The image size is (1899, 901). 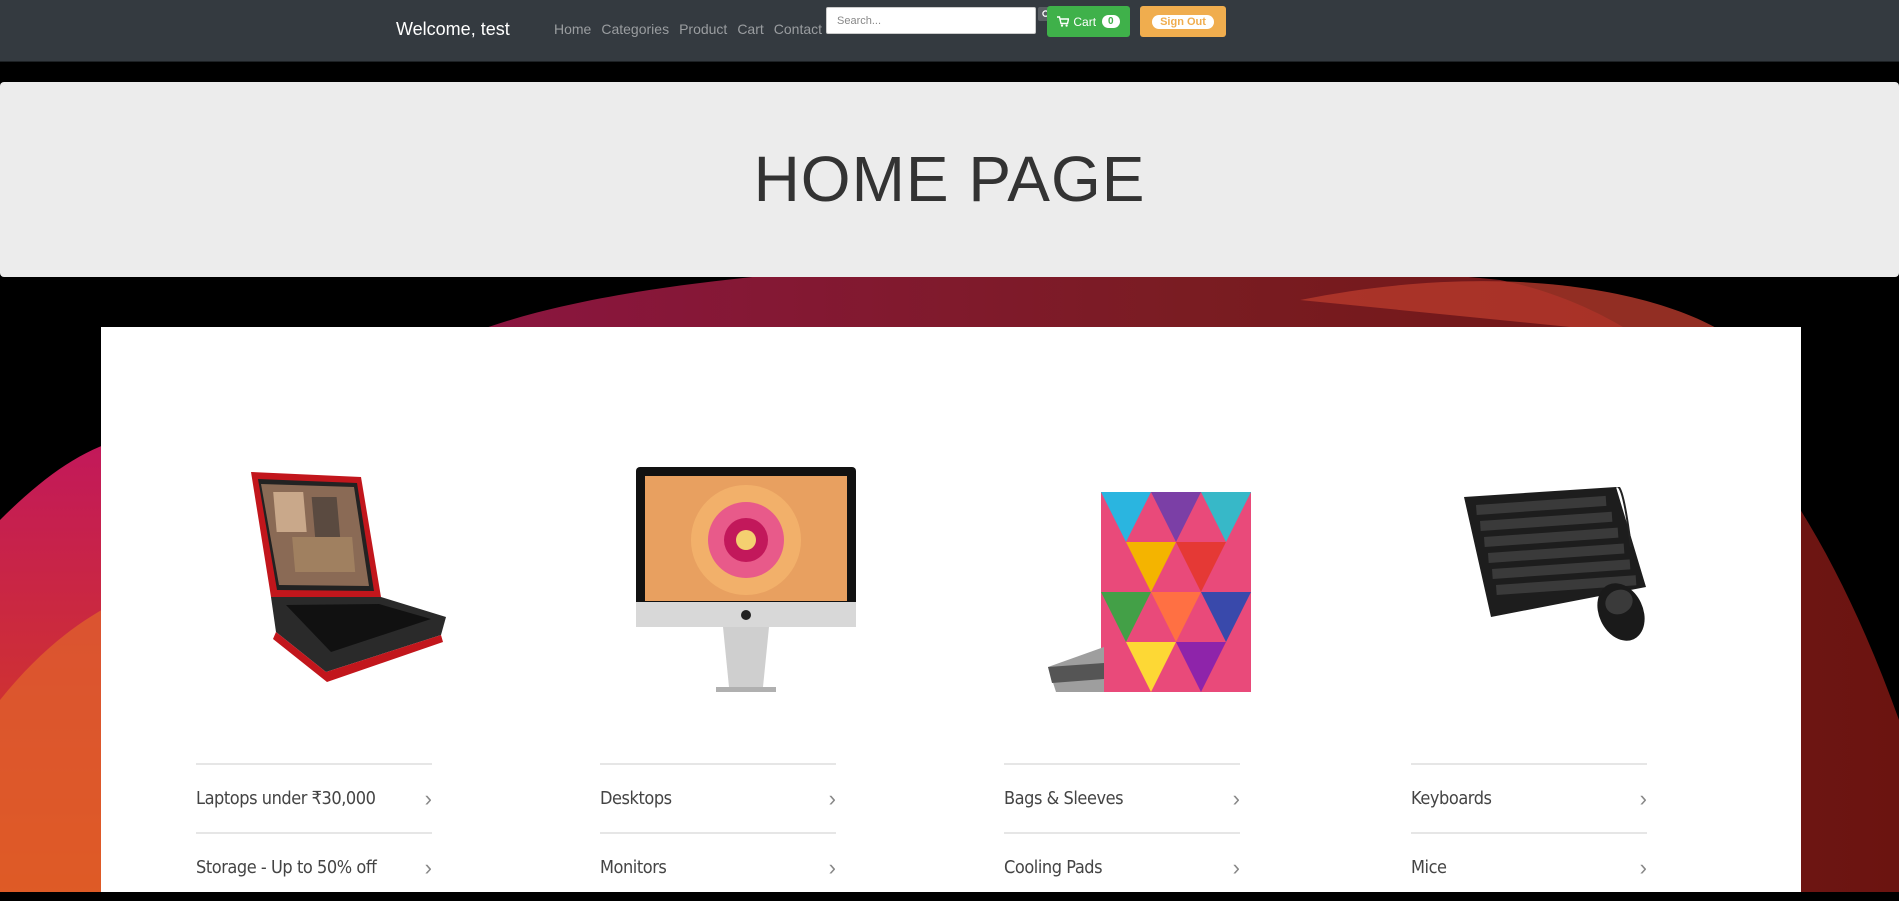 What do you see at coordinates (1063, 21) in the screenshot?
I see `cart-icon` at bounding box center [1063, 21].